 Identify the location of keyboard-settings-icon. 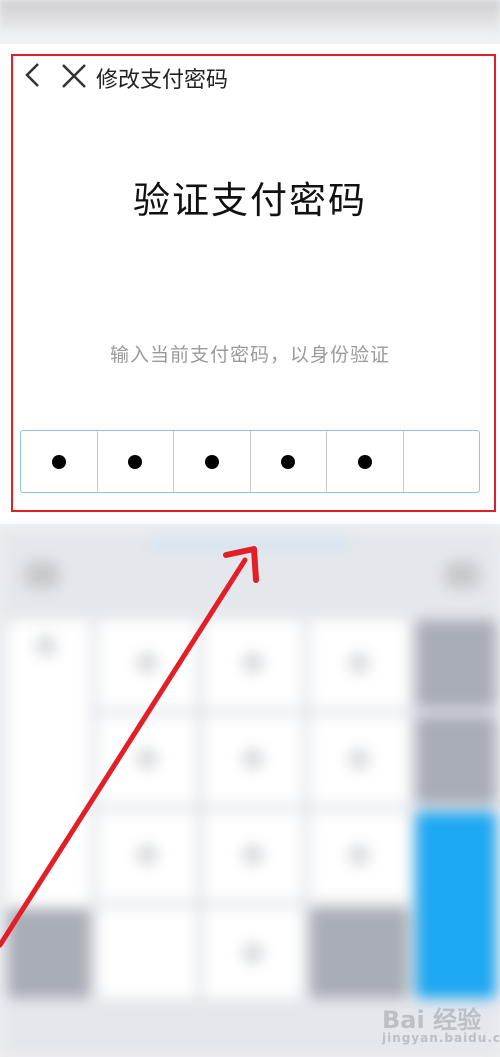
(462, 575).